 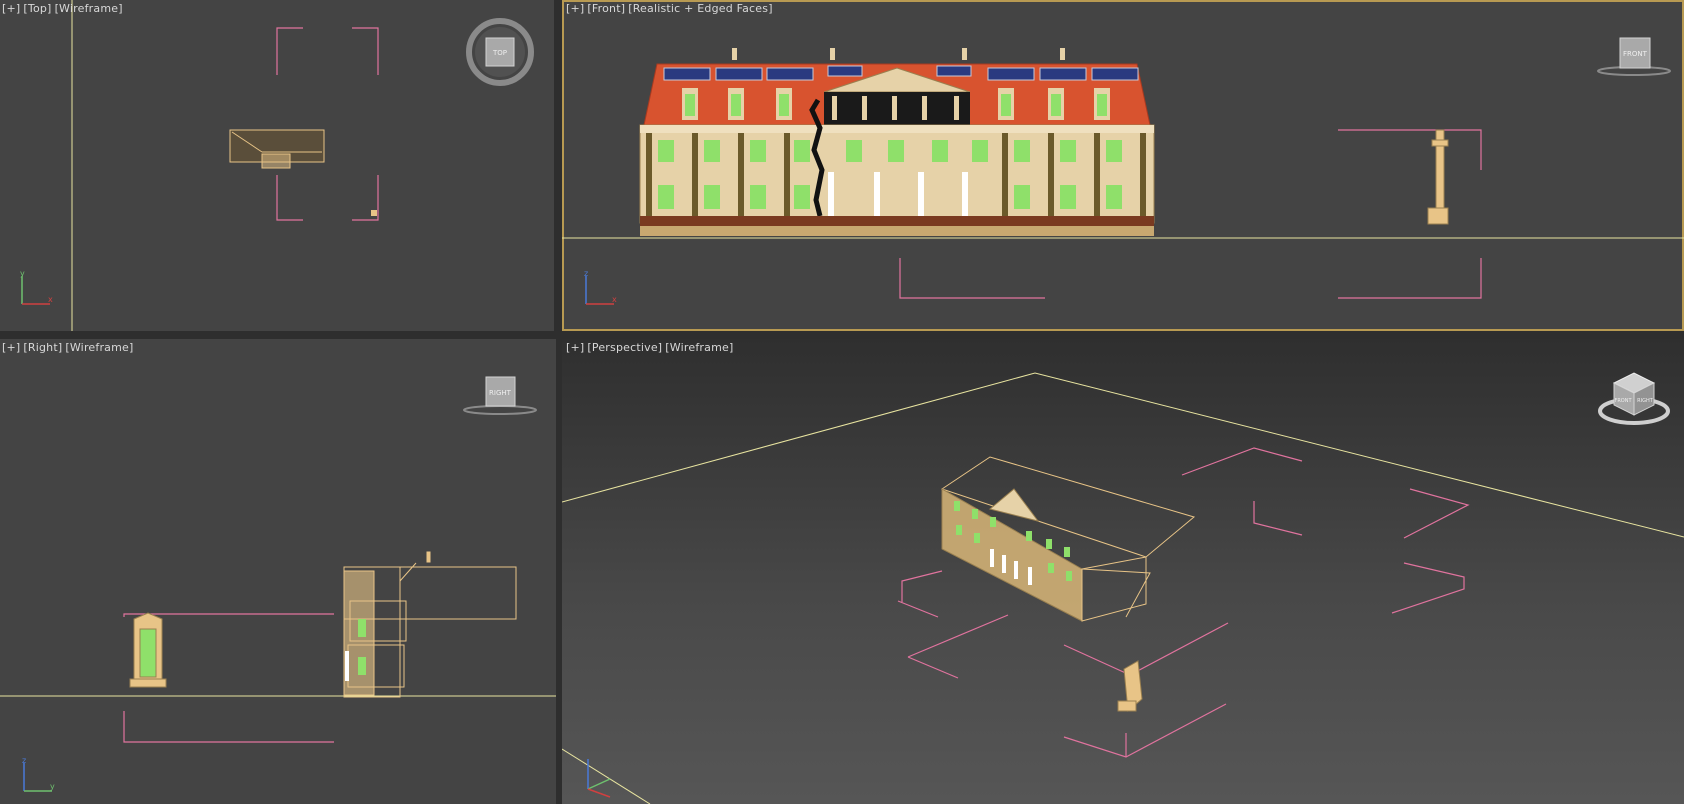 I want to click on viewcube-icon: FRONT RIGHT, so click(x=1634, y=398).